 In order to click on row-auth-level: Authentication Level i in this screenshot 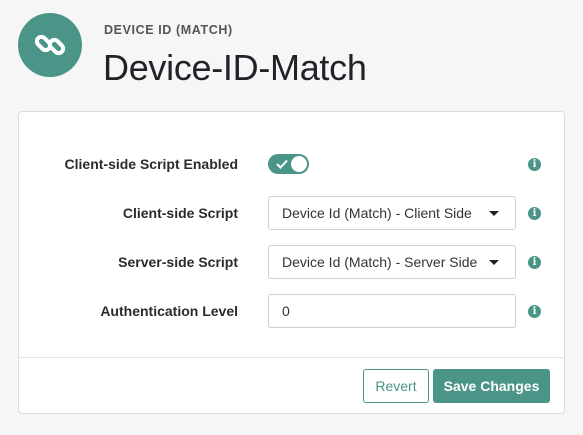, I will do `click(291, 311)`.